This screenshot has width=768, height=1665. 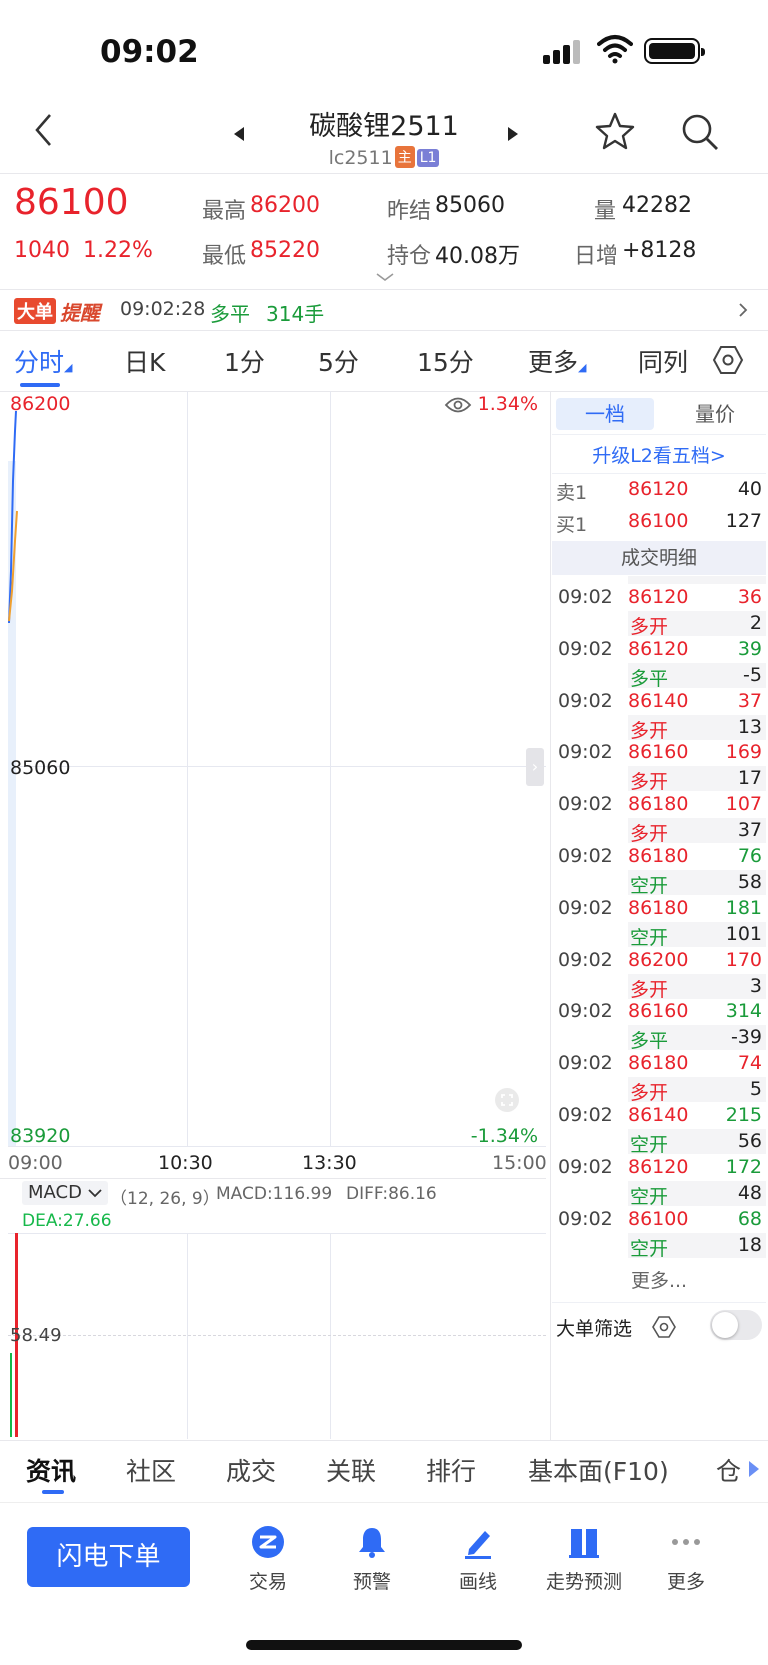 What do you see at coordinates (478, 1559) in the screenshot?
I see `draw-tool: 画线` at bounding box center [478, 1559].